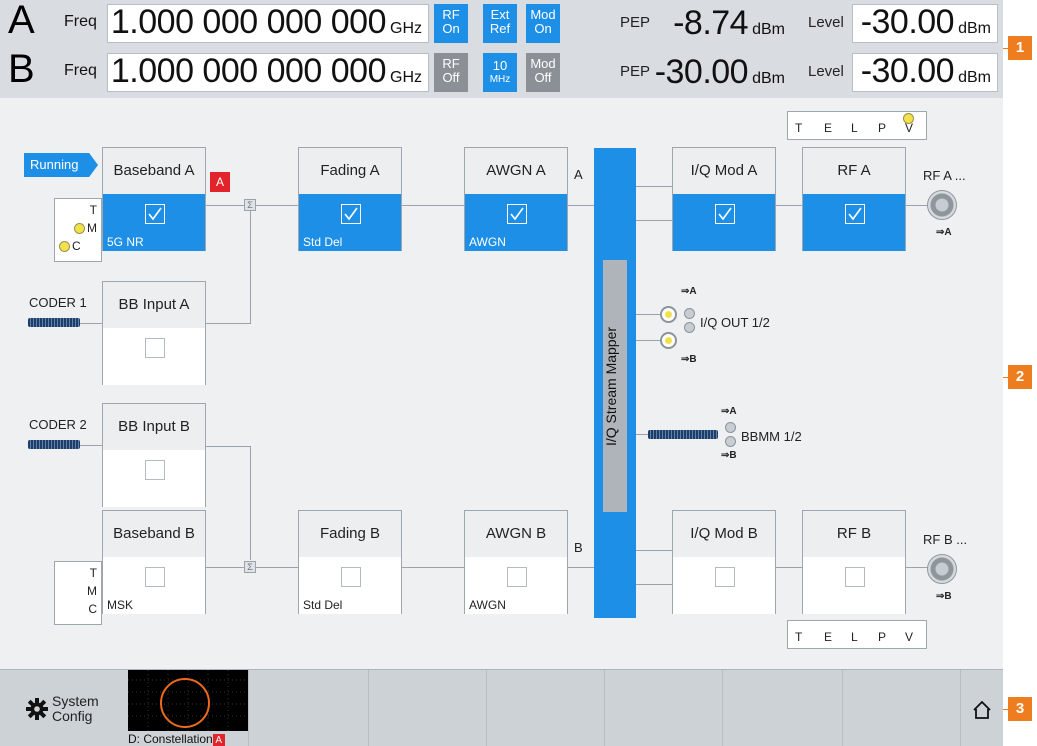 The image size is (1037, 746). What do you see at coordinates (701, 72) in the screenshot?
I see `pep-b-value: -30.00` at bounding box center [701, 72].